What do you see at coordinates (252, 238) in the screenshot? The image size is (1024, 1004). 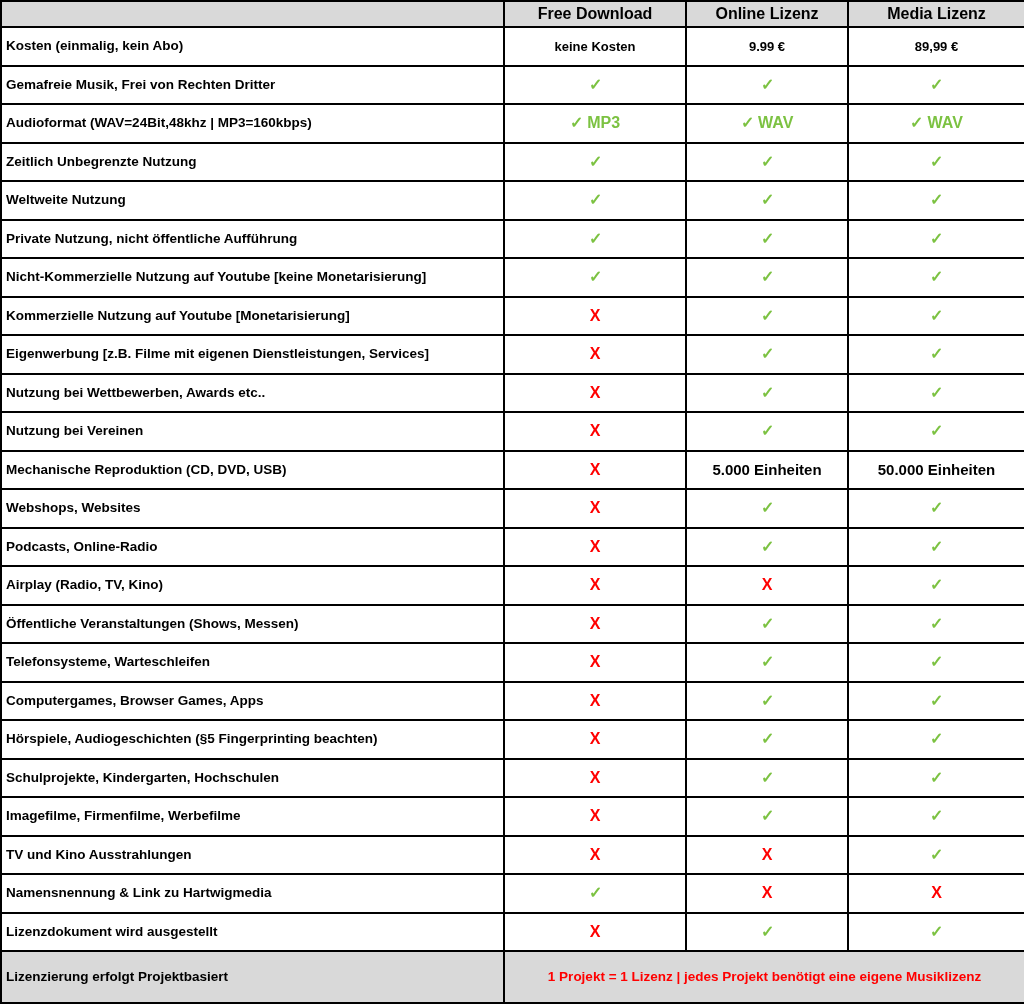 I see `row-label: Private Nutzung, nicht öffentliche Aufführung` at bounding box center [252, 238].